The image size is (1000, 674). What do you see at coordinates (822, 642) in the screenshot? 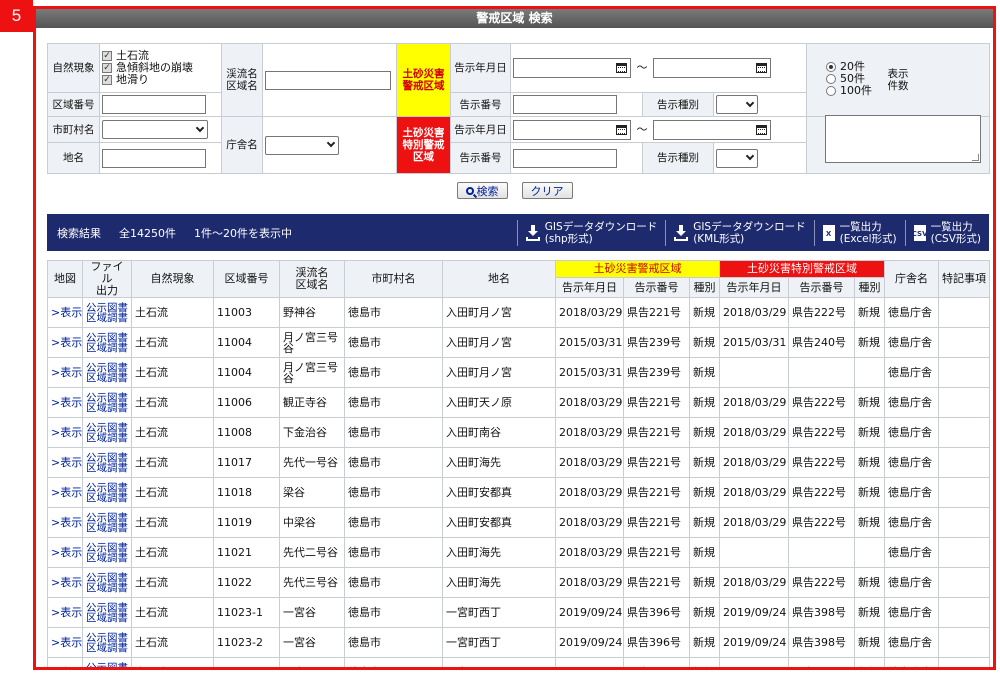
I see `cell-r-number: 県告398号` at bounding box center [822, 642].